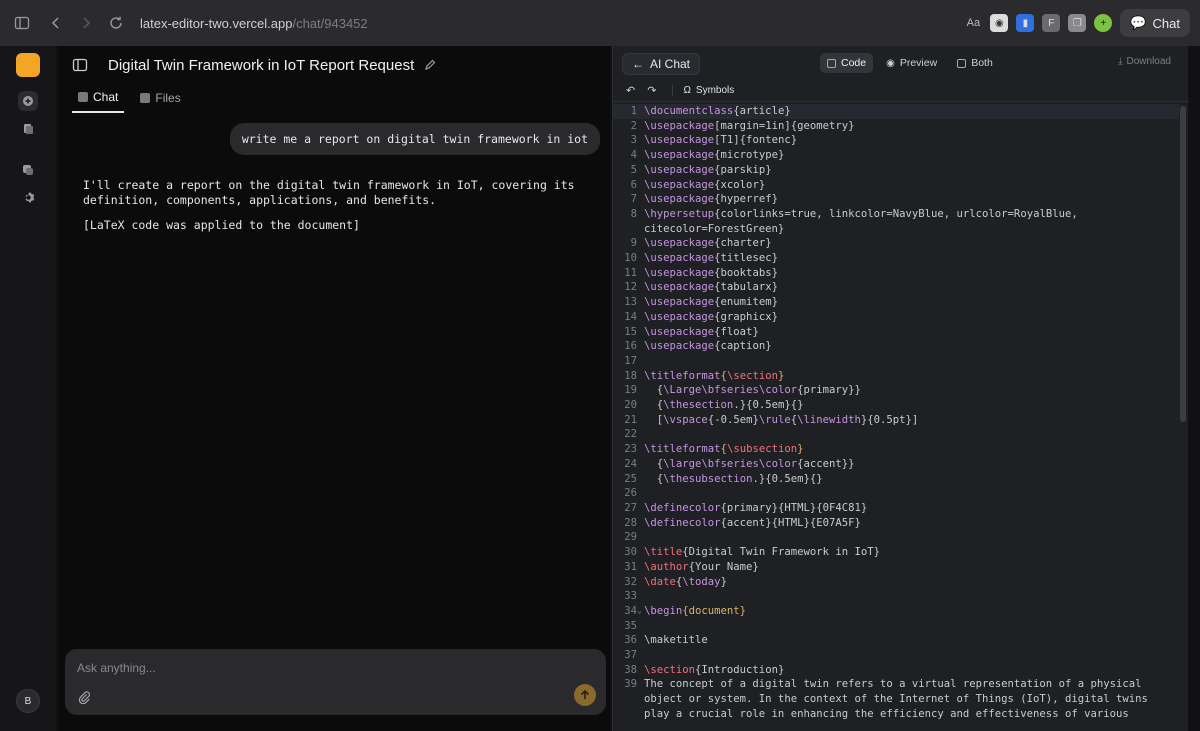 This screenshot has width=1200, height=731. I want to click on attach-paperclip-icon, so click(84, 697).